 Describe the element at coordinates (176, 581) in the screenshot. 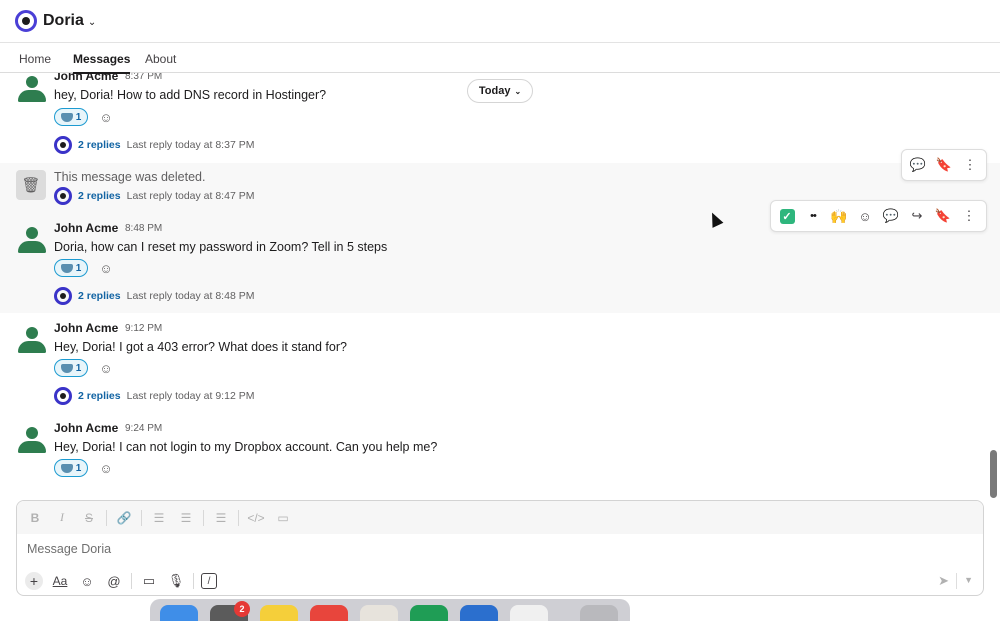

I see `microphone-icon: 🎙` at that location.